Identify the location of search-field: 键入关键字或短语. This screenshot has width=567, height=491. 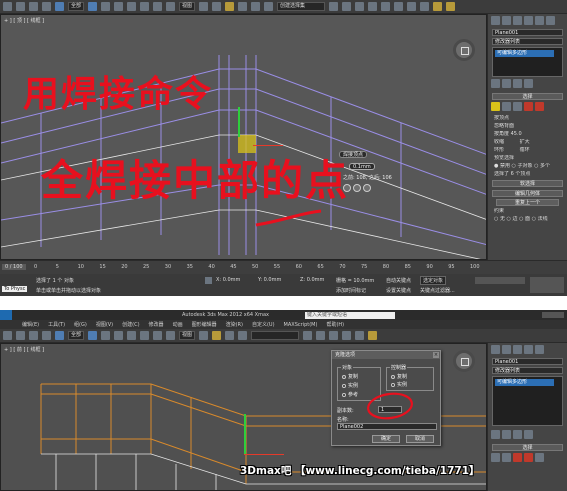
(349, 315).